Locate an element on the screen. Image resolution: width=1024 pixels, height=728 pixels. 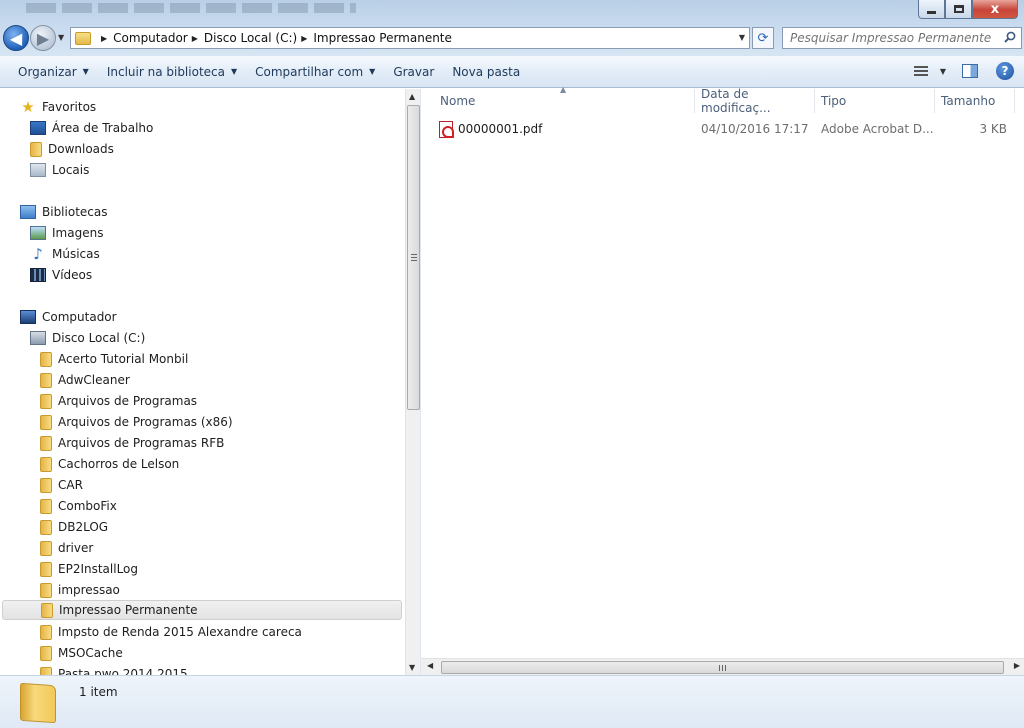
change-view-button: ▼ is located at coordinates (929, 71).